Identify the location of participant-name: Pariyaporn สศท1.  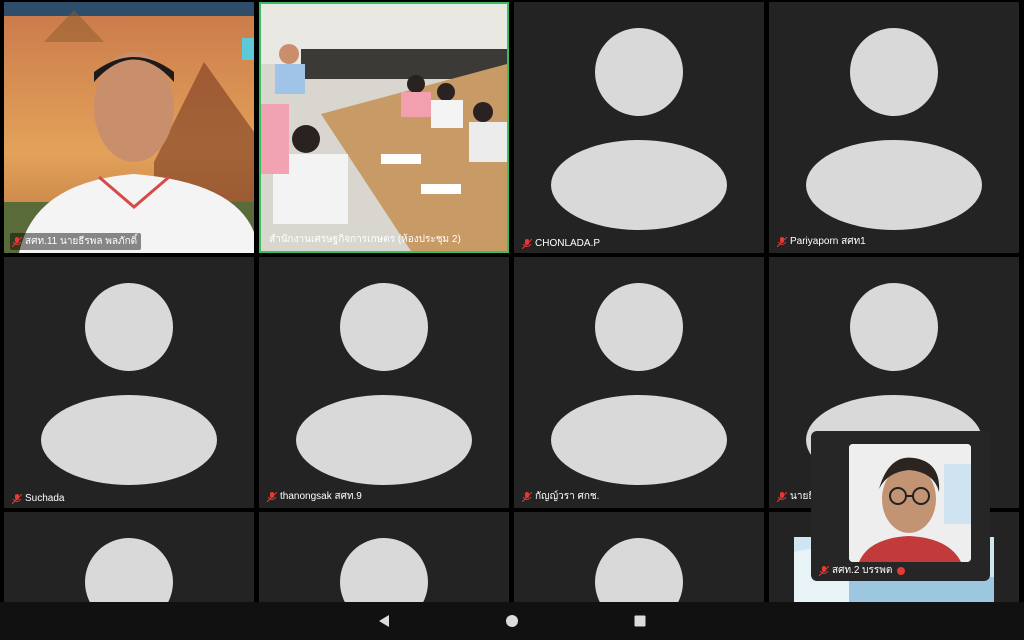
(828, 241).